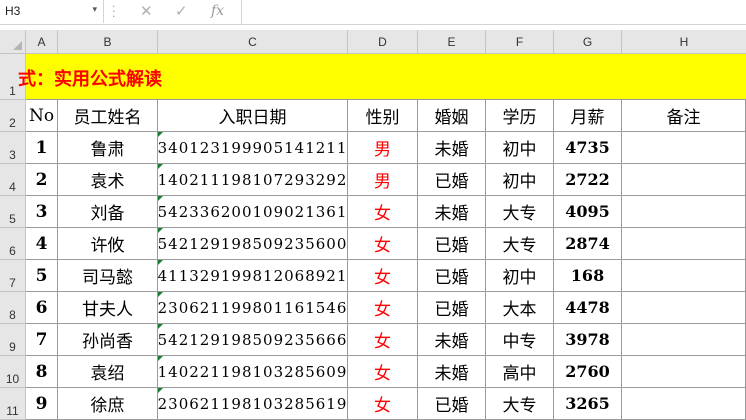 Image resolution: width=746 pixels, height=420 pixels. I want to click on insert-function-icon: fx, so click(217, 11).